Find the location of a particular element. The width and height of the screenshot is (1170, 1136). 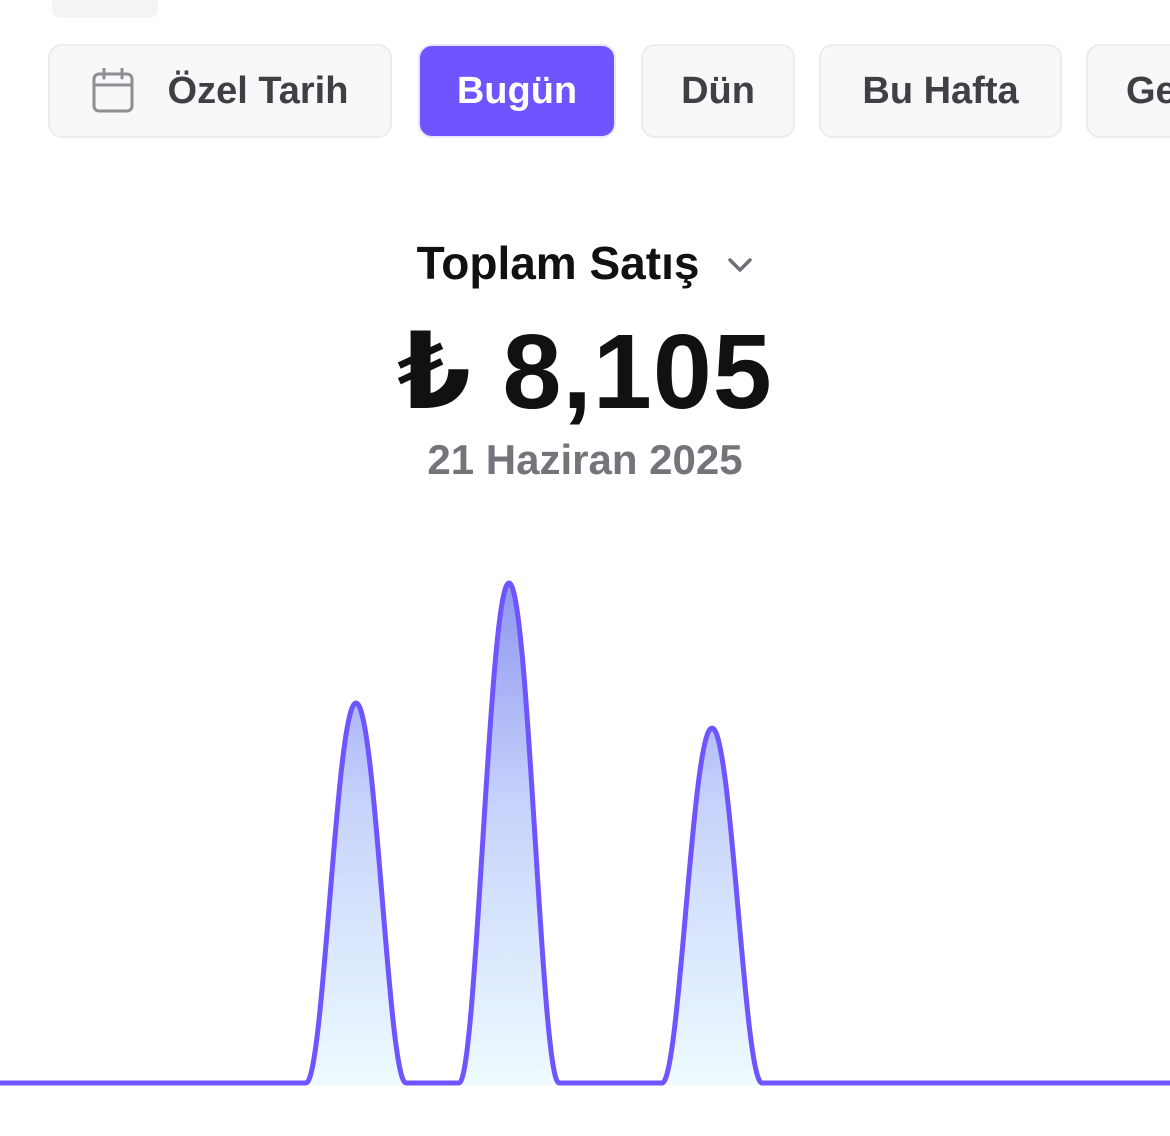

total-sales-amount: ₺ 8,105 is located at coordinates (585, 372).